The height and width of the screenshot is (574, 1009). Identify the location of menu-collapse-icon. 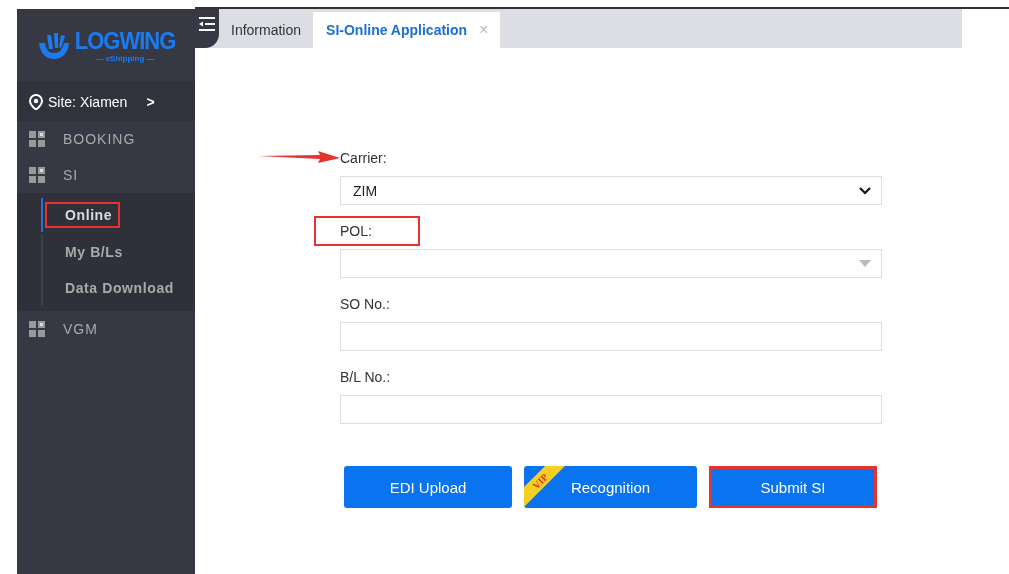
(207, 24).